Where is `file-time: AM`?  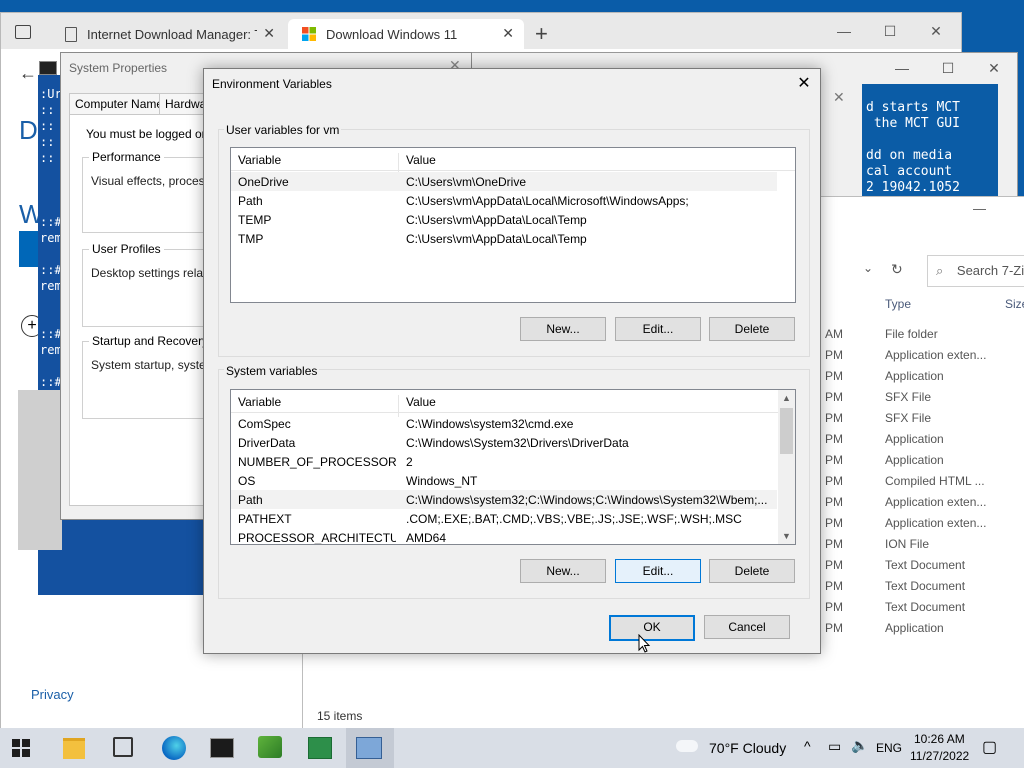
file-time: AM is located at coordinates (834, 334).